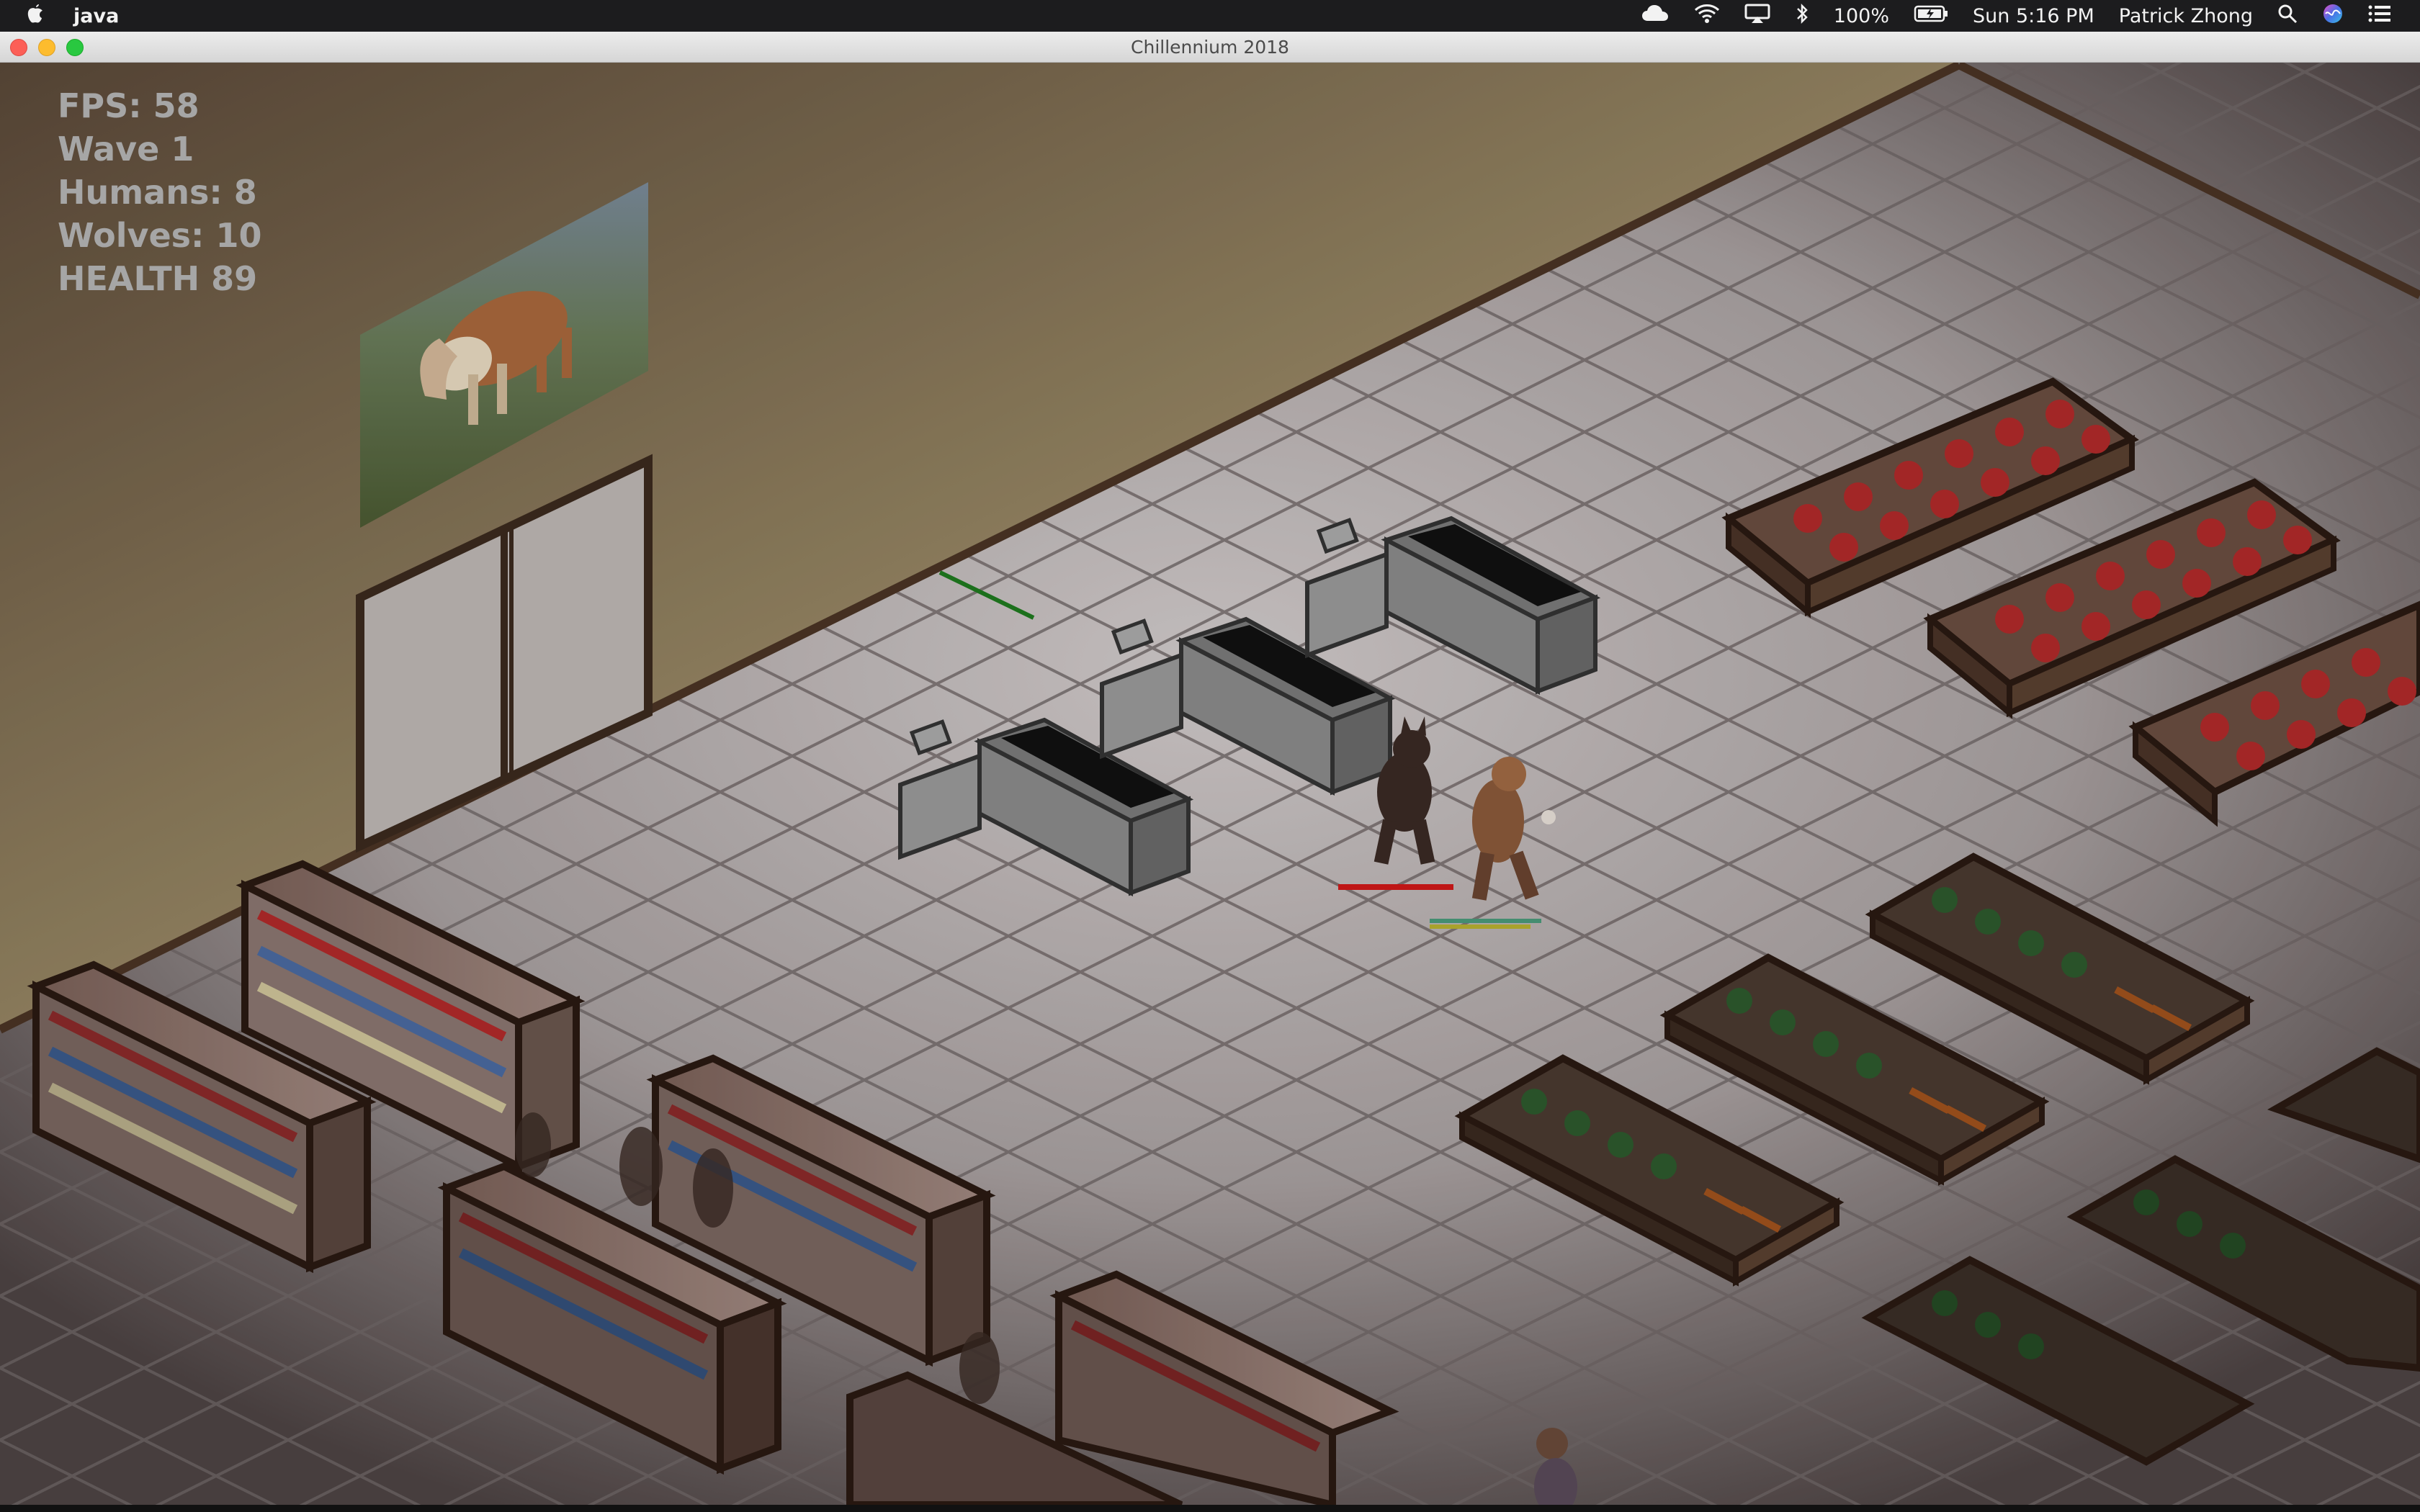 This screenshot has height=1512, width=2420. What do you see at coordinates (46, 47) in the screenshot?
I see `minimize-window-button` at bounding box center [46, 47].